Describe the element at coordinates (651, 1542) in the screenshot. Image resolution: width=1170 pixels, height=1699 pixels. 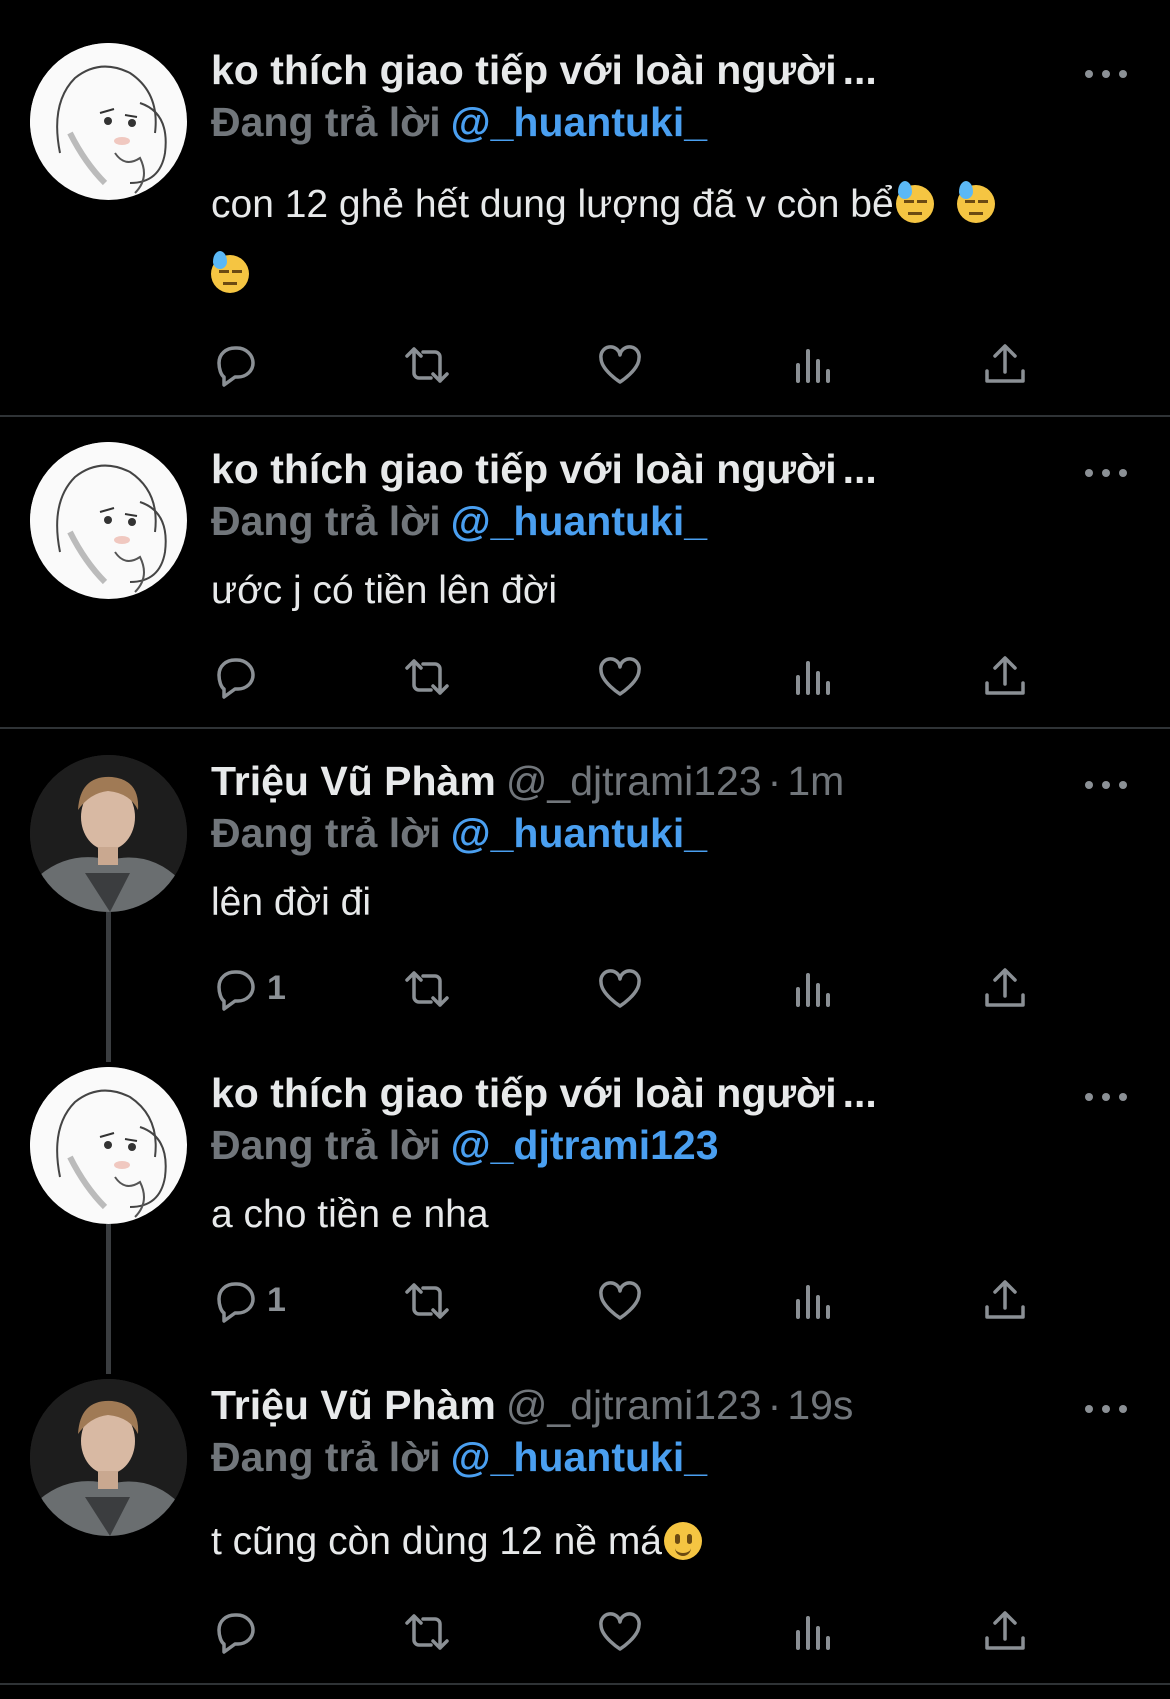
I see `tweet-text: t cũng còn dùng 12 nề má` at that location.